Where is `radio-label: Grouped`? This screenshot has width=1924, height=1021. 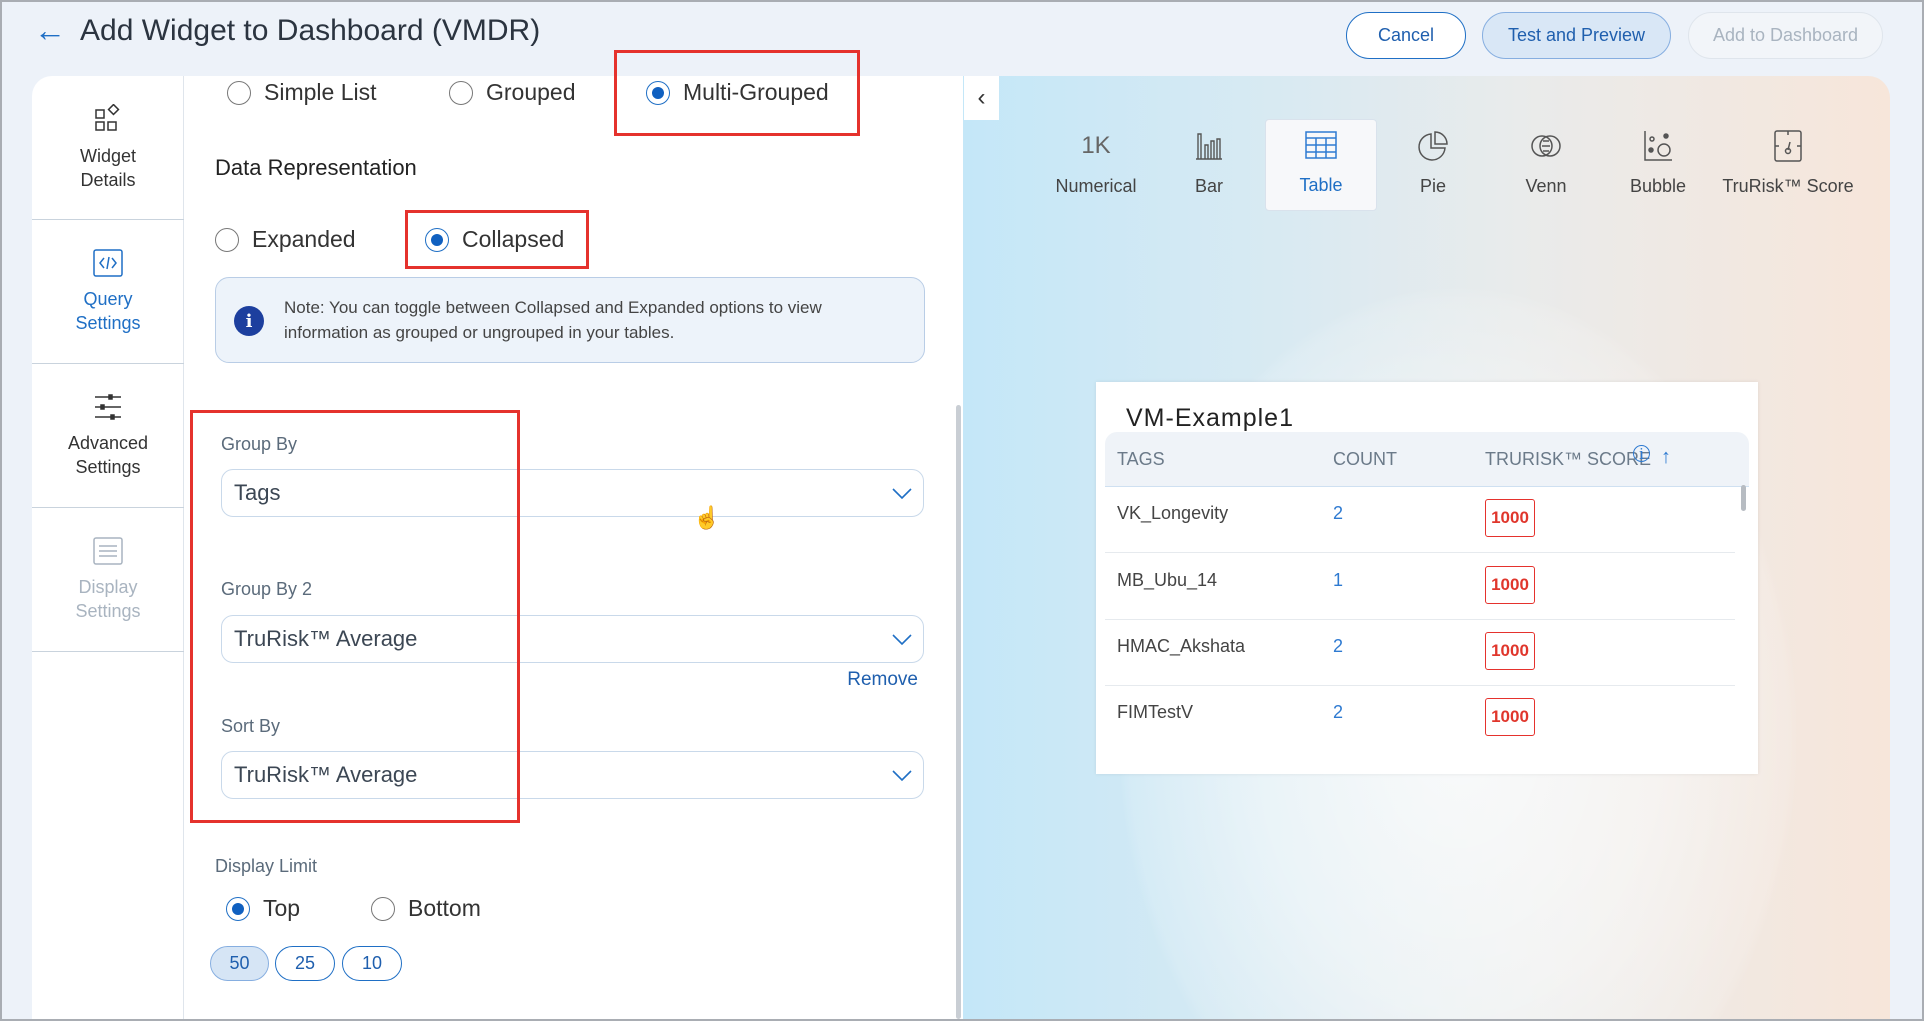 radio-label: Grouped is located at coordinates (531, 92).